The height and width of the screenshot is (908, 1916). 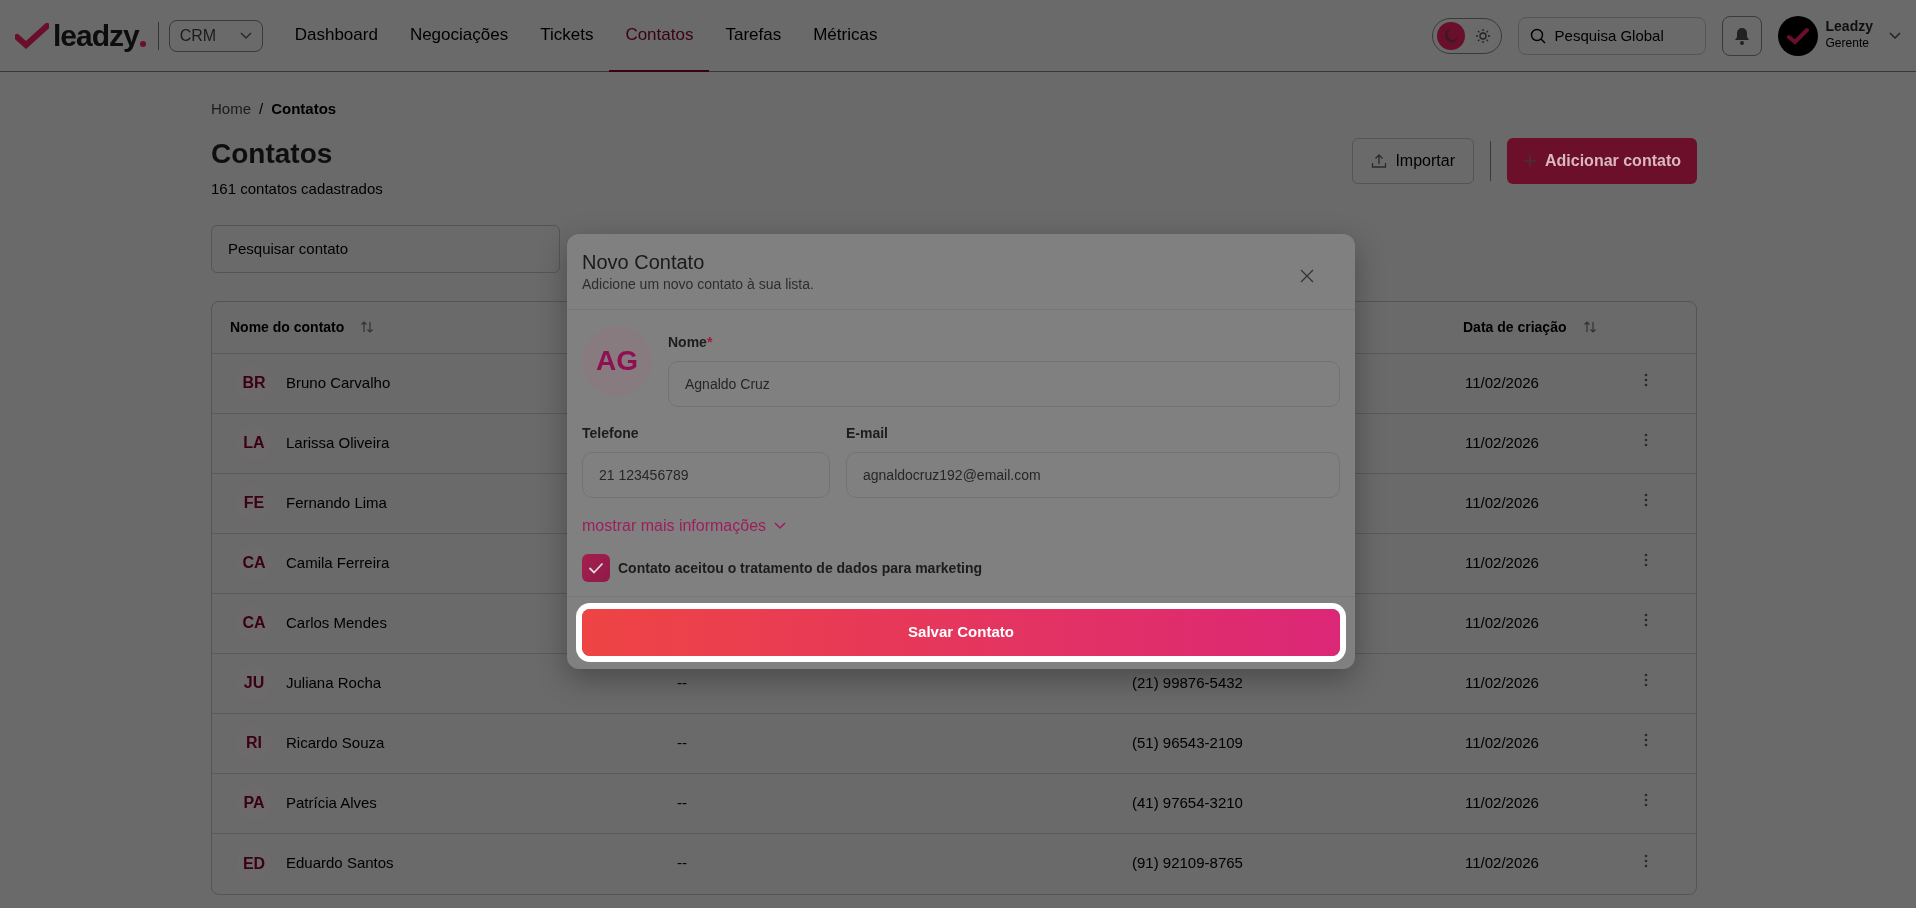 I want to click on contact-search-field: Pesquisar contato, so click(x=385, y=248).